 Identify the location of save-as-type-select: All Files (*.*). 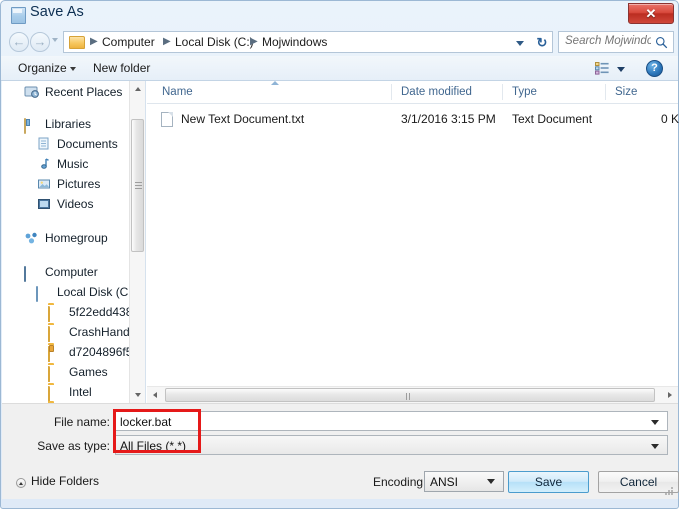
(391, 445).